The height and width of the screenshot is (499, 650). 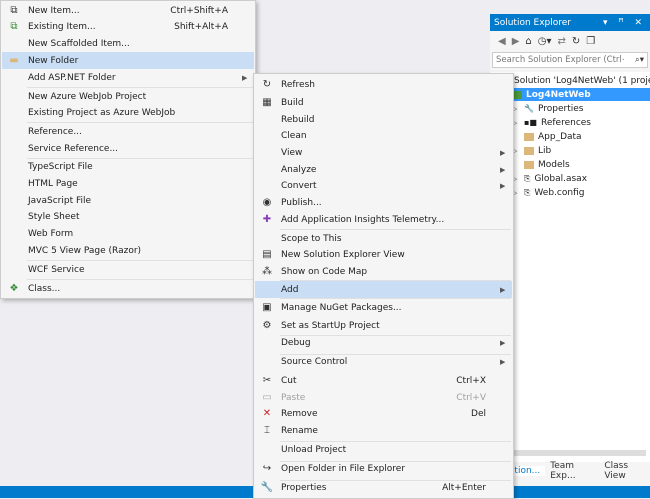 I want to click on menu-item-label: New Solution Explorer View, so click(x=343, y=254).